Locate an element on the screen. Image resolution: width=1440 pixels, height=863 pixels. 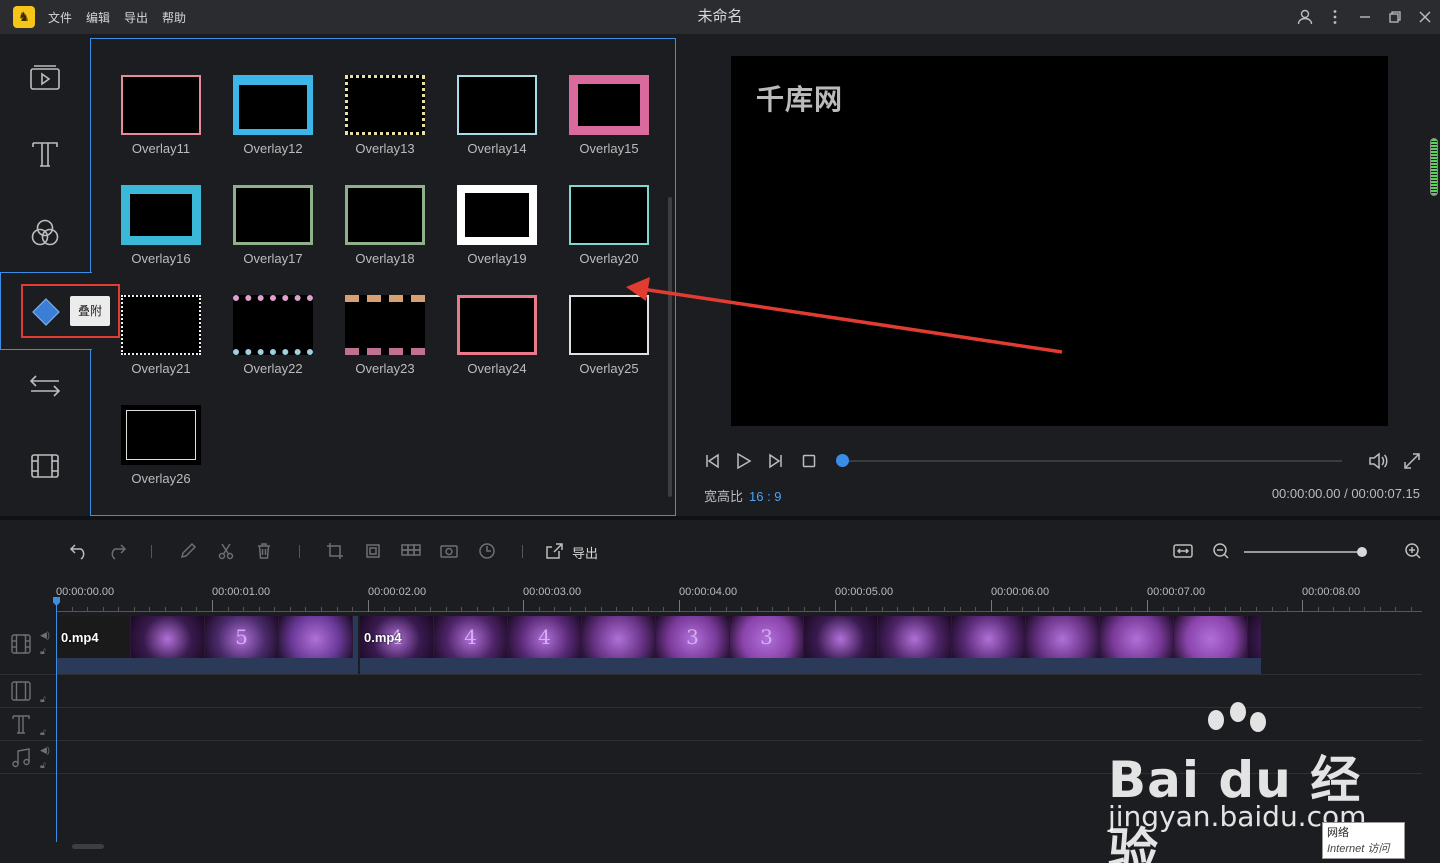
next-frame-button is located at coordinates (775, 461).